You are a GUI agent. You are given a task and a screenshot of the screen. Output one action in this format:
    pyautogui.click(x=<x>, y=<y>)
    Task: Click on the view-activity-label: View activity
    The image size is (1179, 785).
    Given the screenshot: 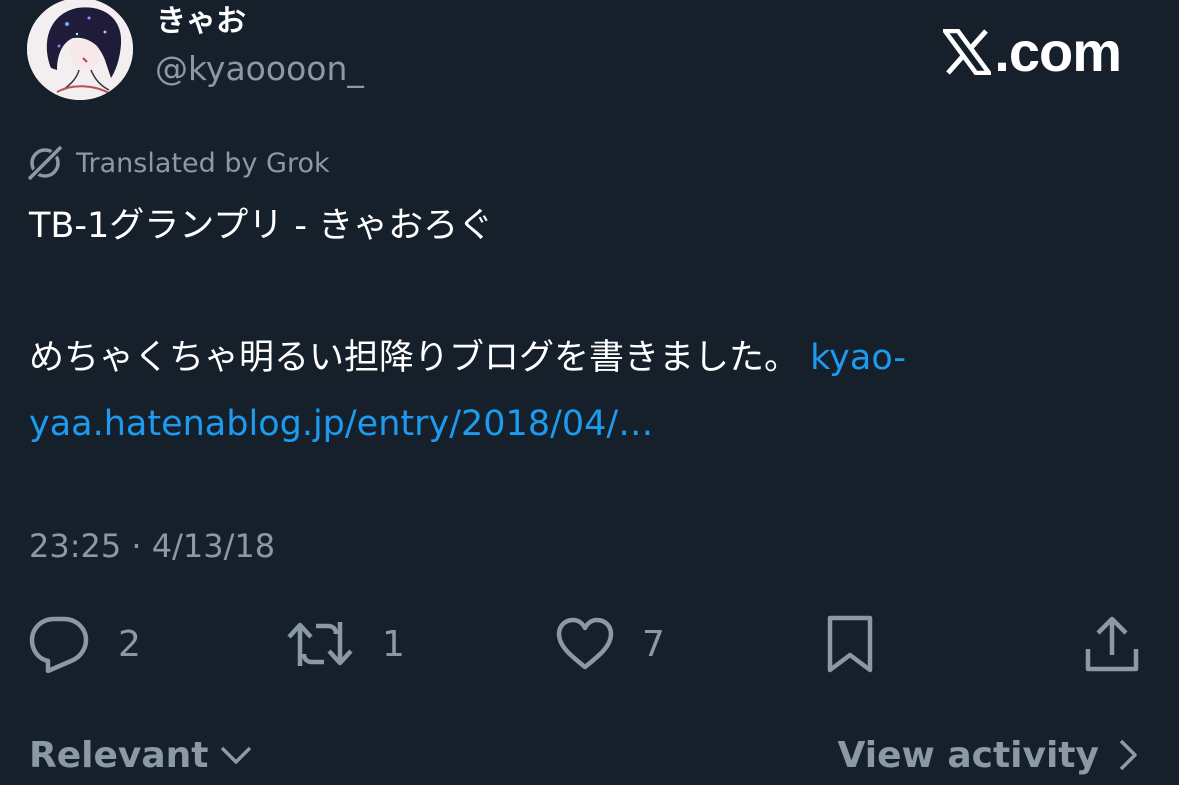 What is the action you would take?
    pyautogui.click(x=968, y=755)
    